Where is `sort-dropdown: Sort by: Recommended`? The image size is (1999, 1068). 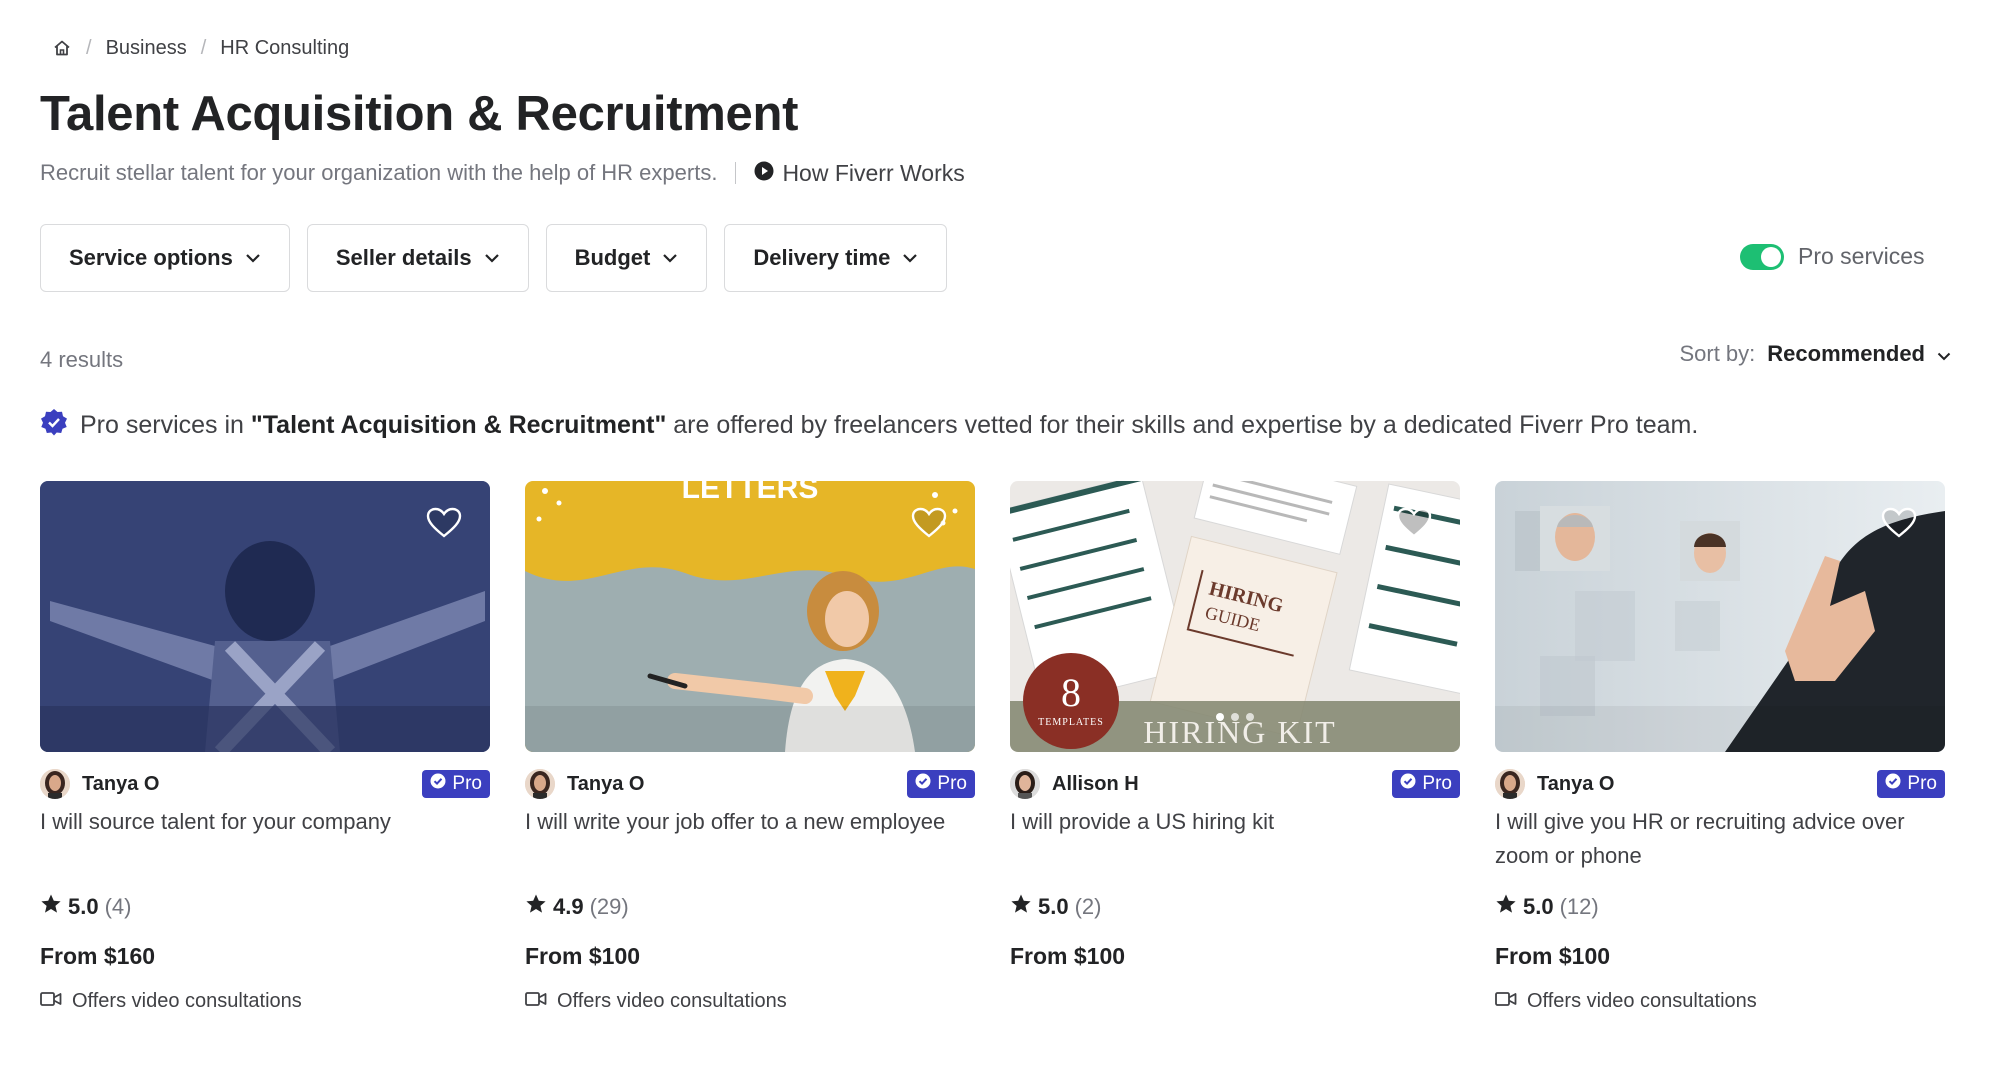 sort-dropdown: Sort by: Recommended is located at coordinates (1815, 354).